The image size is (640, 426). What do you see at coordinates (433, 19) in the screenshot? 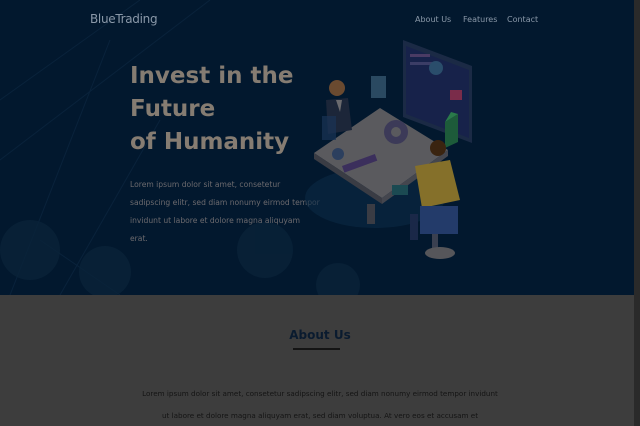
I see `nav-link-about-us: About Us` at bounding box center [433, 19].